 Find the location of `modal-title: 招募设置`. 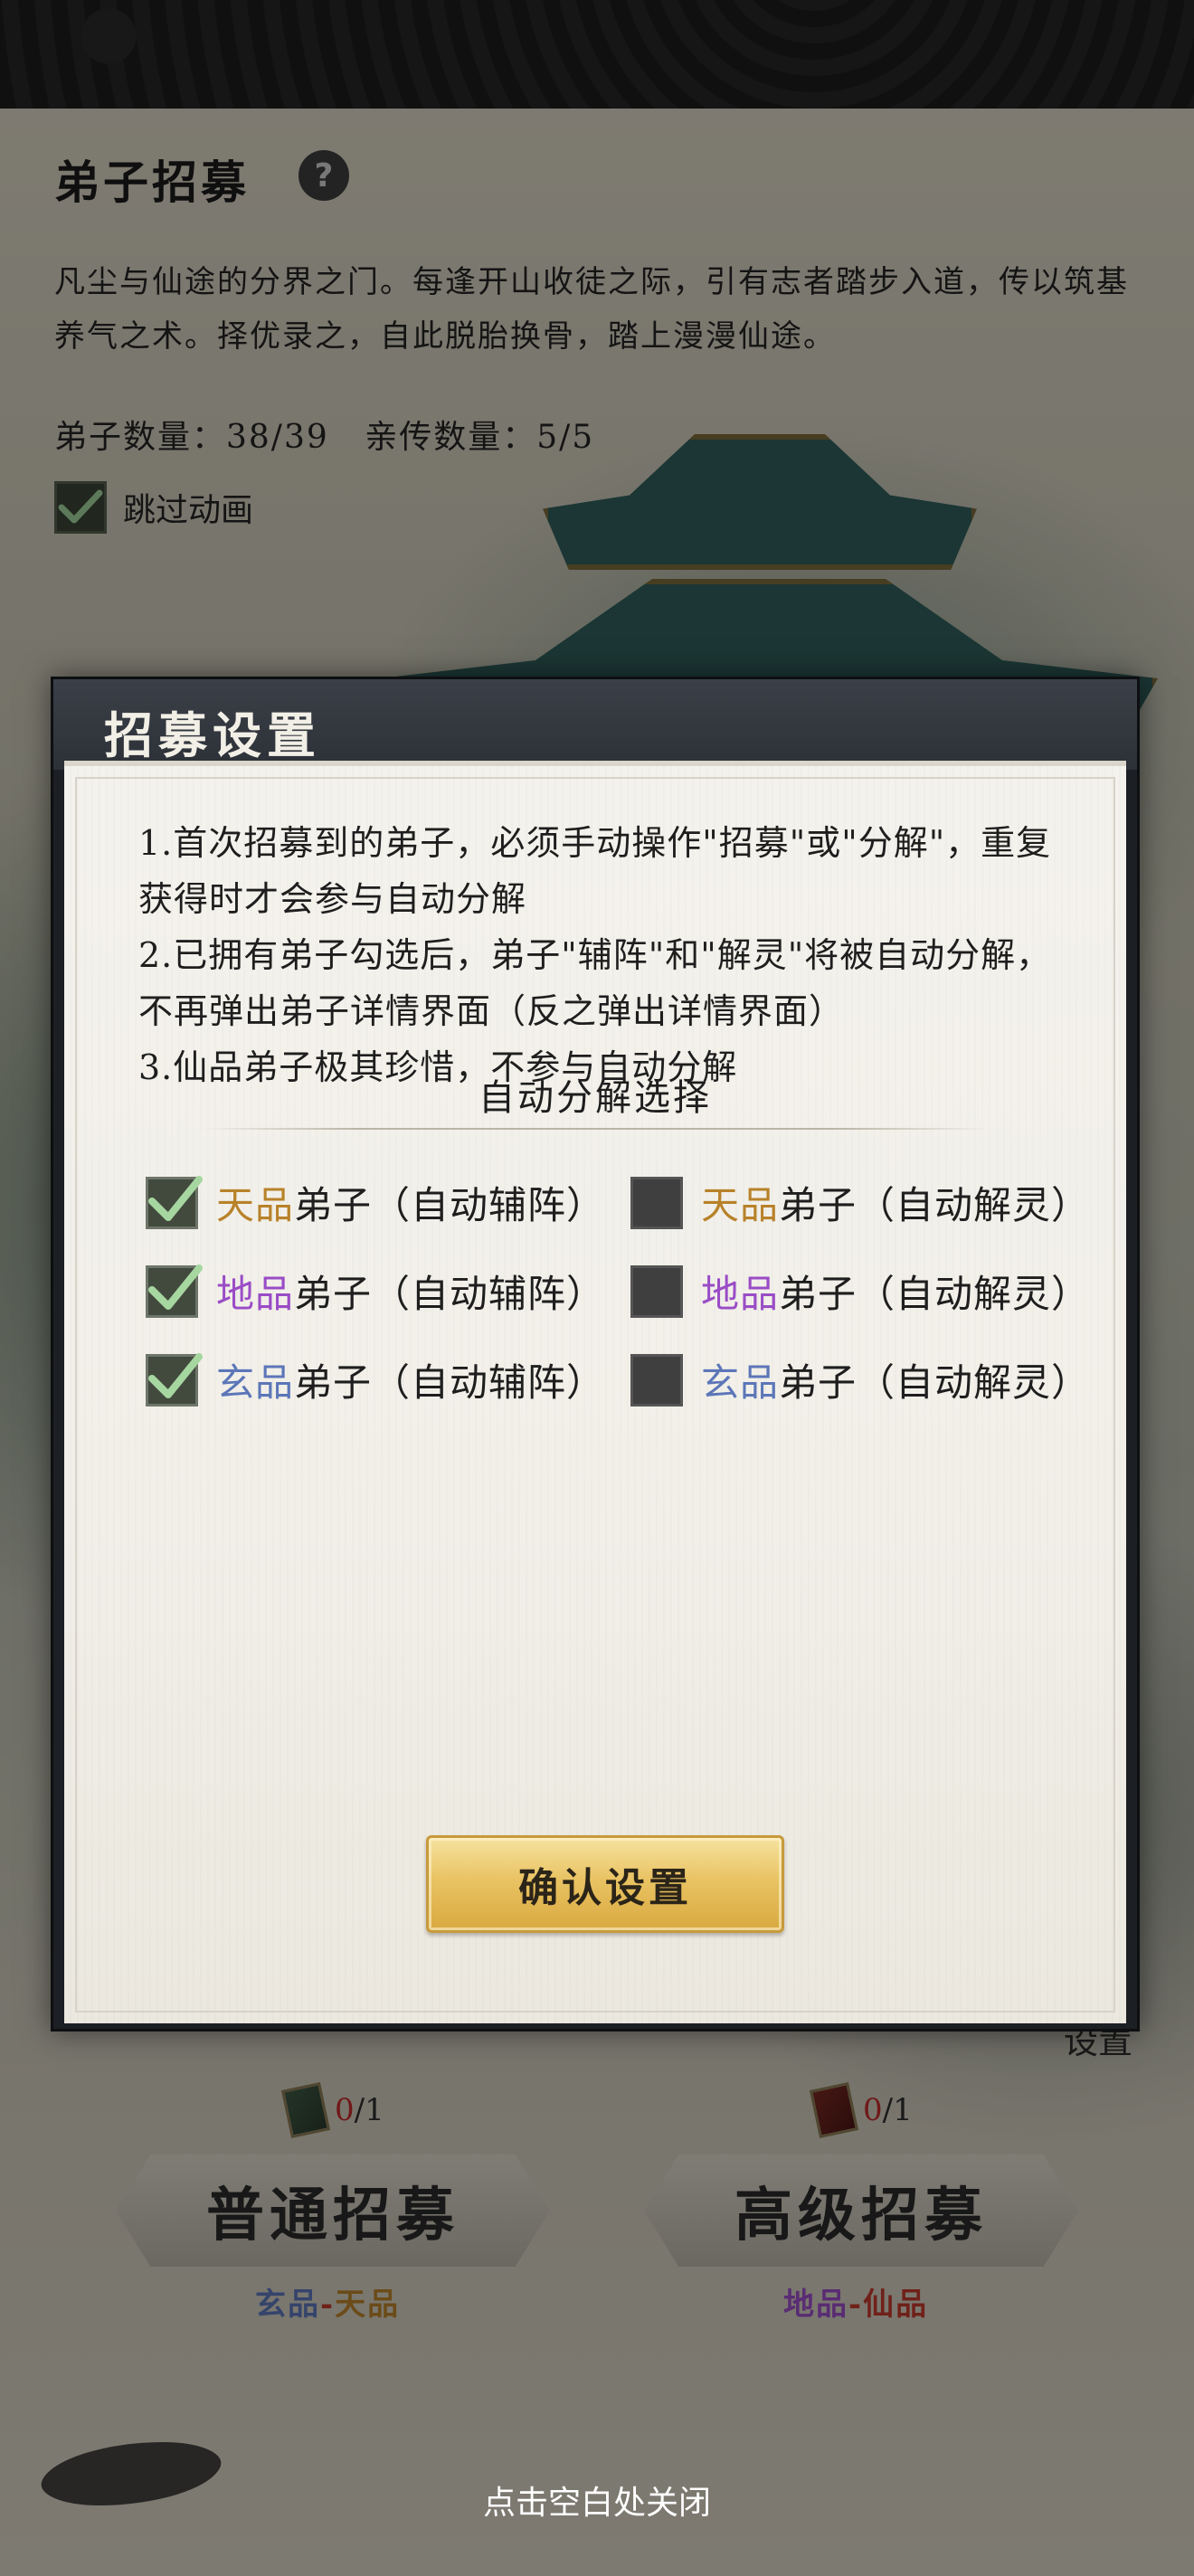

modal-title: 招募设置 is located at coordinates (212, 735).